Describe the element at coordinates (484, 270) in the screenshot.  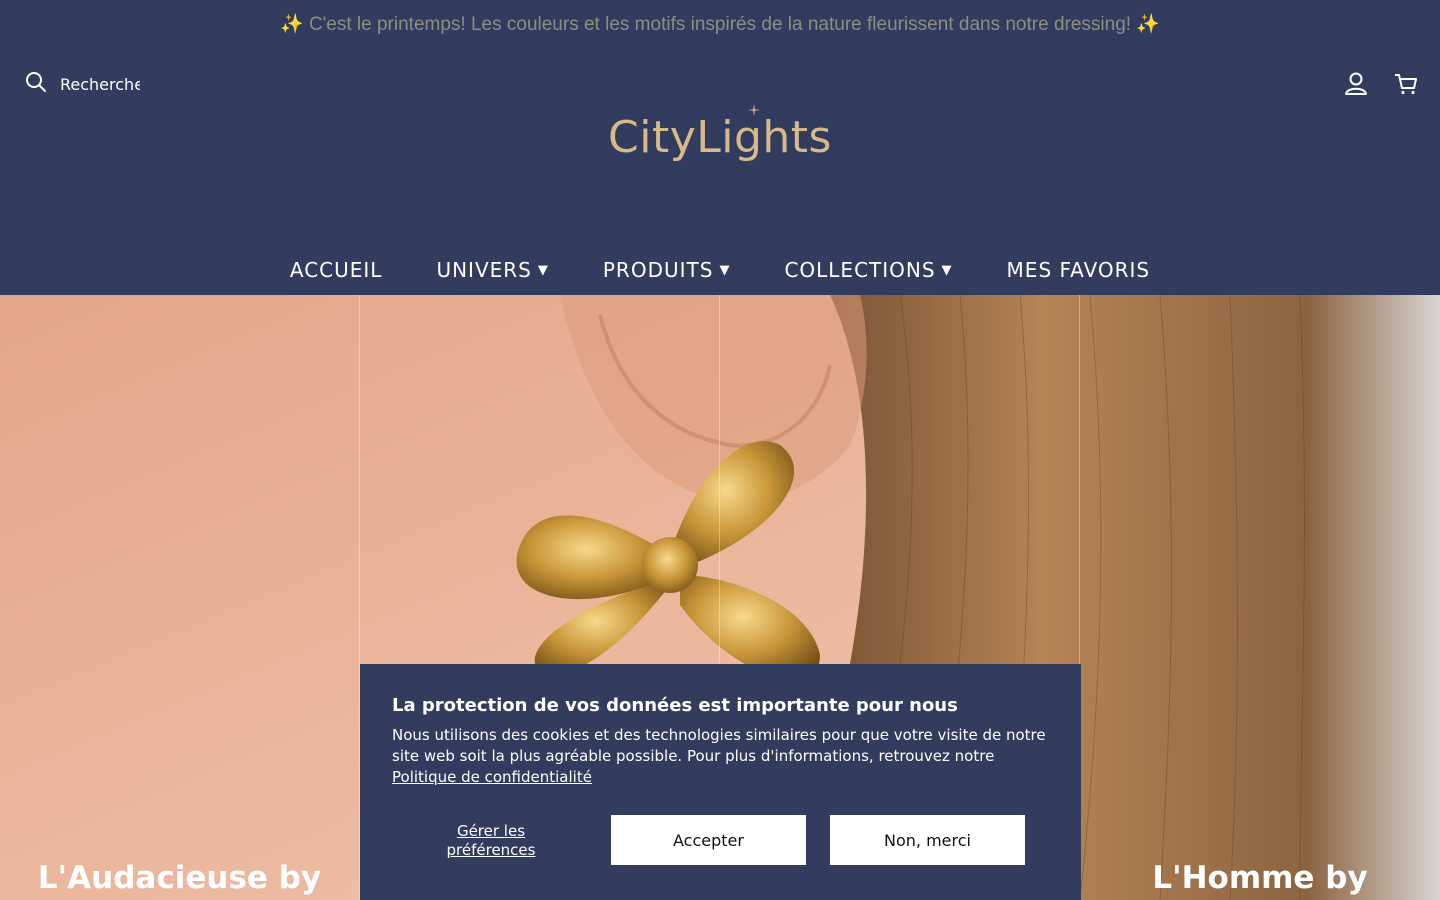
I see `nav-item-label: UNIVERS` at that location.